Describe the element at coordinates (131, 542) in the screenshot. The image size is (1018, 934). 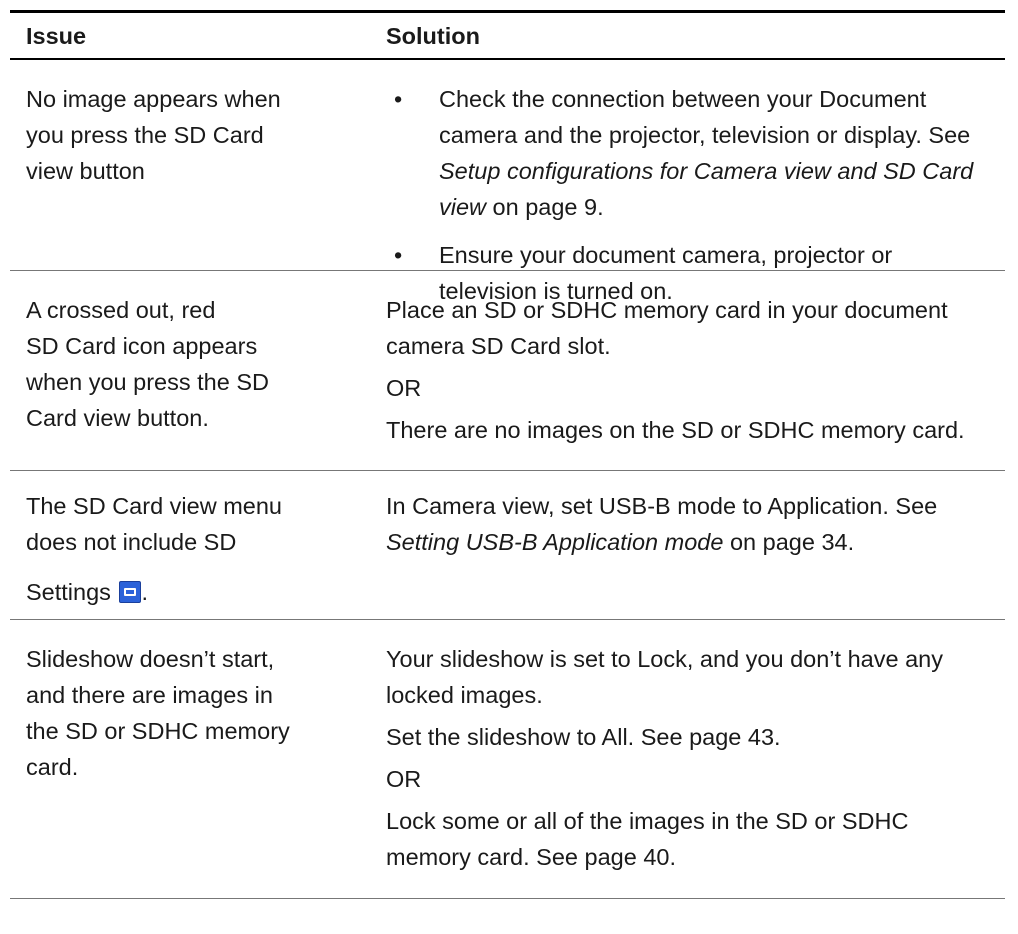
I see `issue-line: does not include SD` at that location.